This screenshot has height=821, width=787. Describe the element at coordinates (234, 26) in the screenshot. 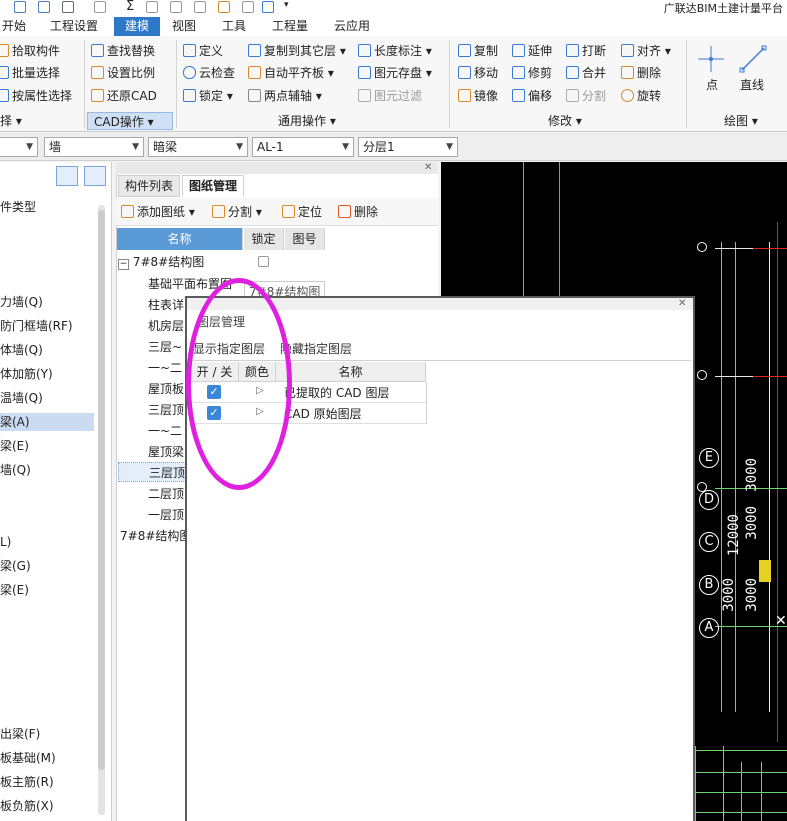

I see `tab-tools: 工具` at that location.